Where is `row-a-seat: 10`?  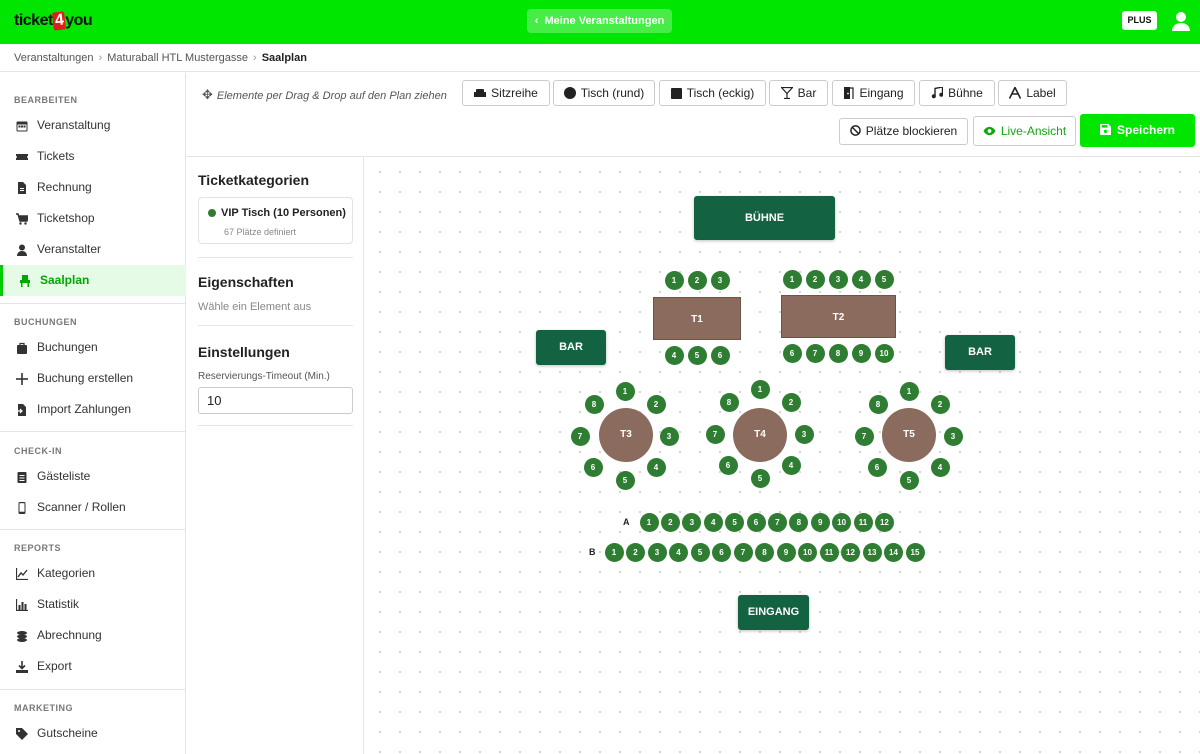
row-a-seat: 10 is located at coordinates (842, 522).